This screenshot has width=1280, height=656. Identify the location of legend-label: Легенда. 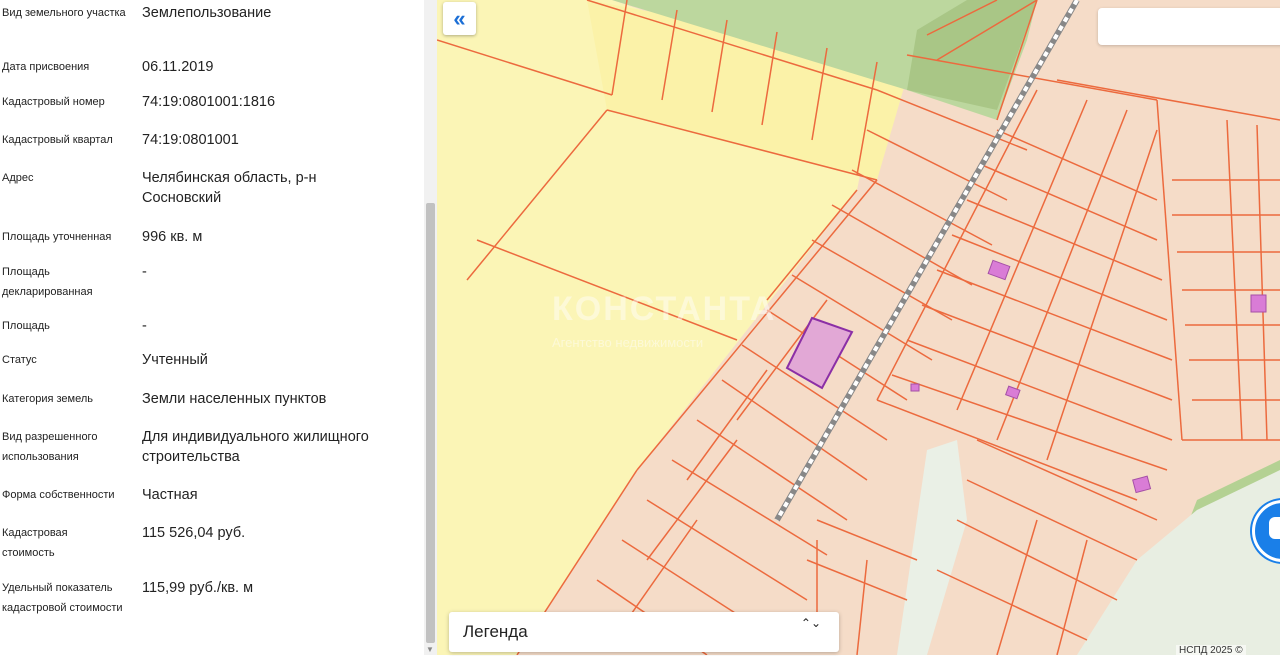
(495, 631).